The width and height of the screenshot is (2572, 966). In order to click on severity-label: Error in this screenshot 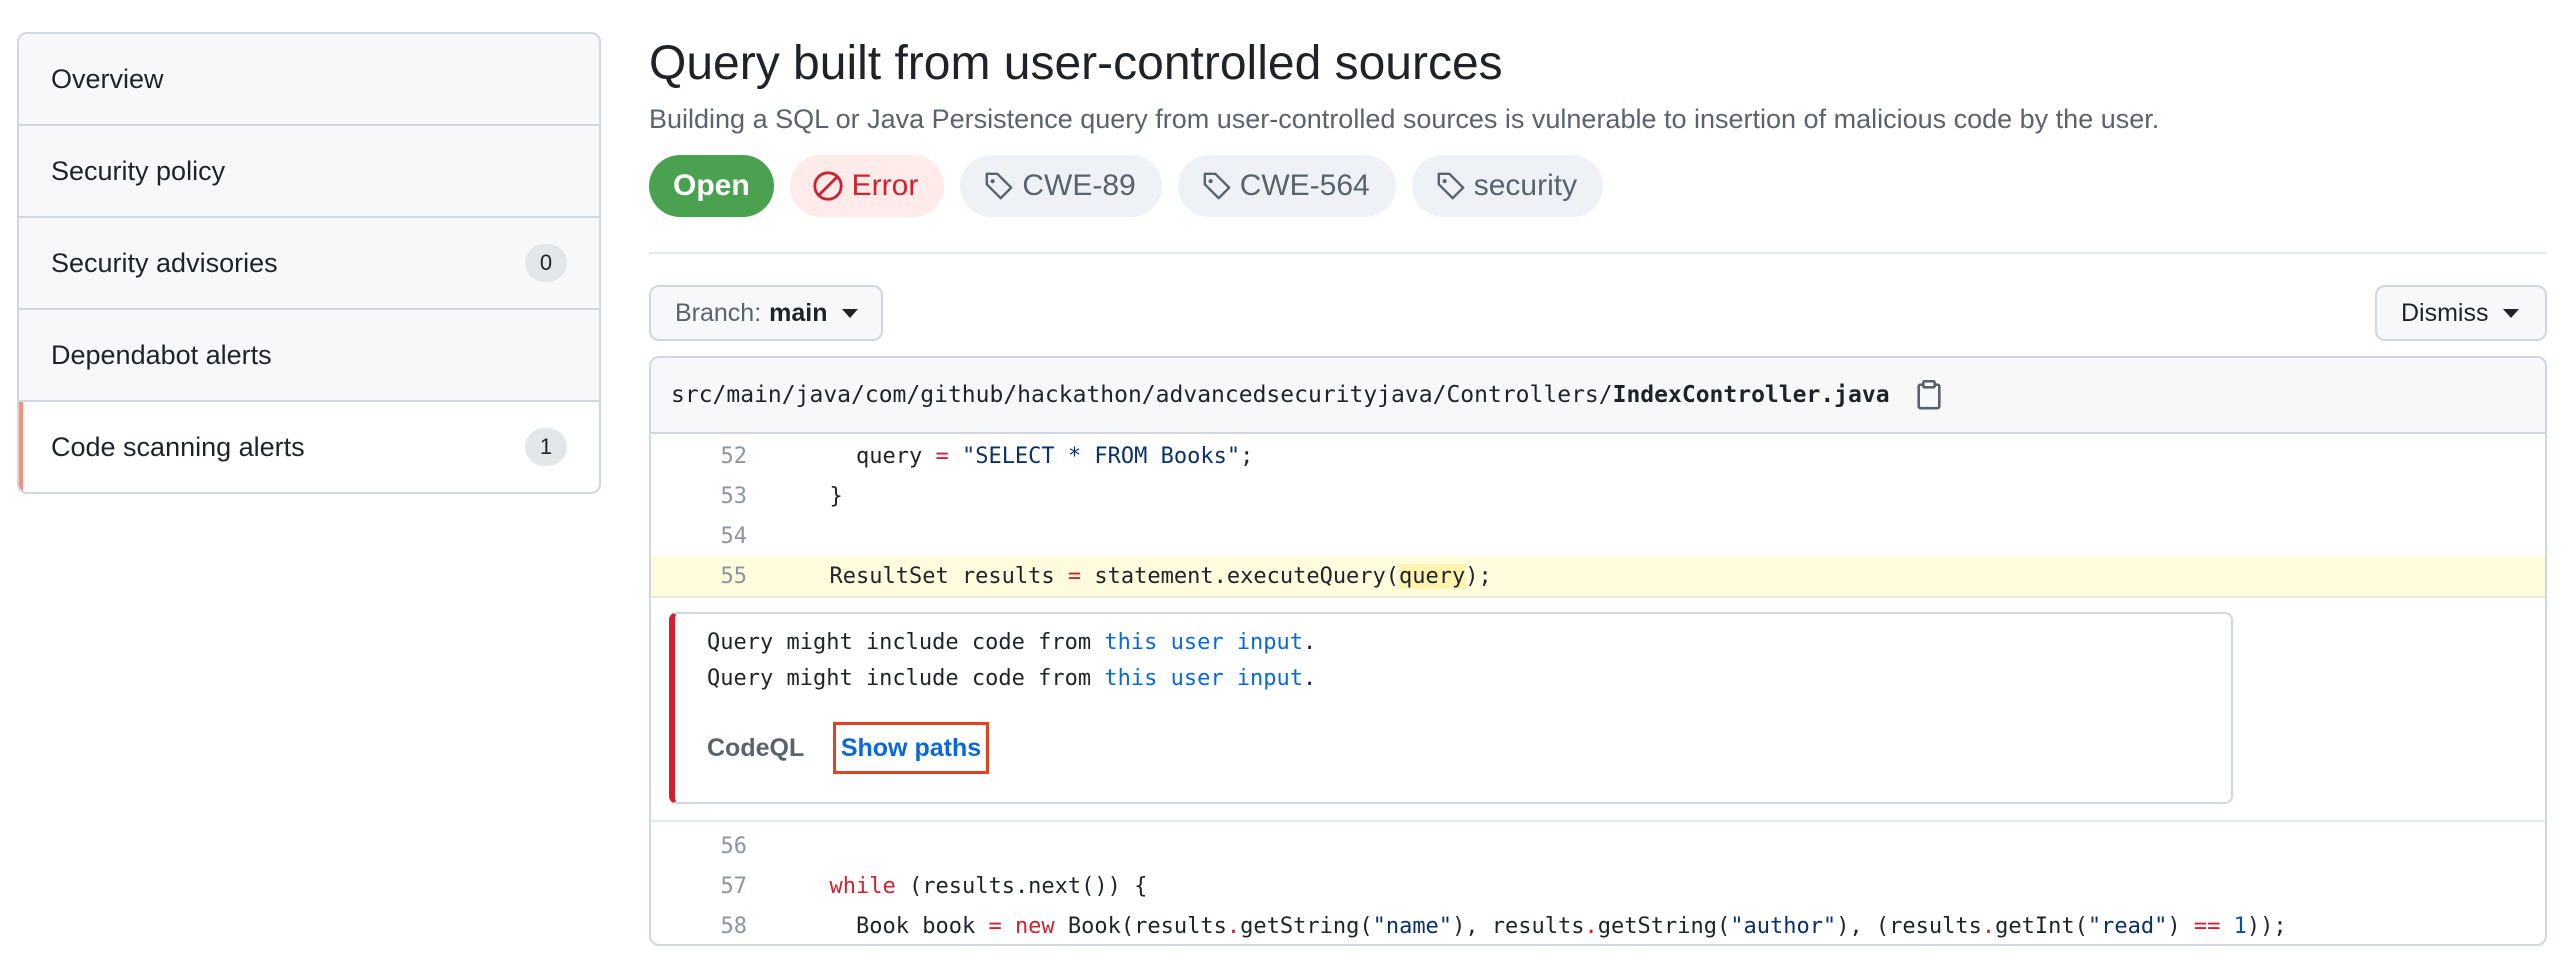, I will do `click(885, 185)`.